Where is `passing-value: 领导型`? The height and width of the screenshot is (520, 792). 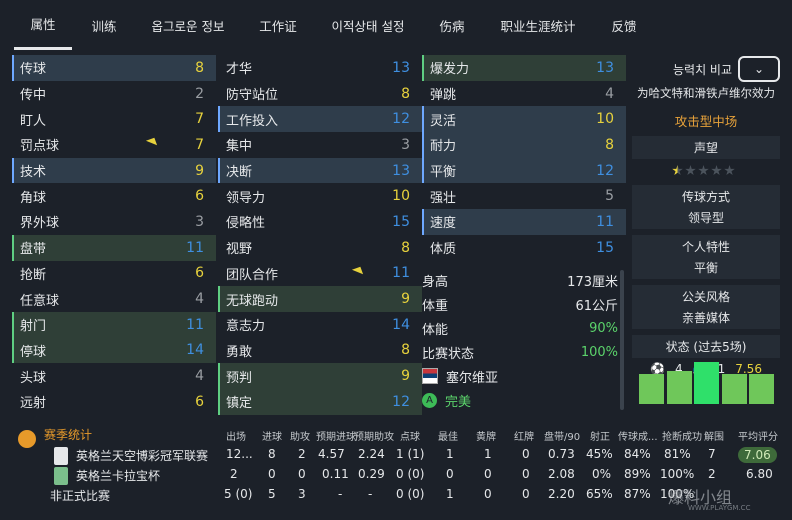 passing-value: 领导型 is located at coordinates (705, 218).